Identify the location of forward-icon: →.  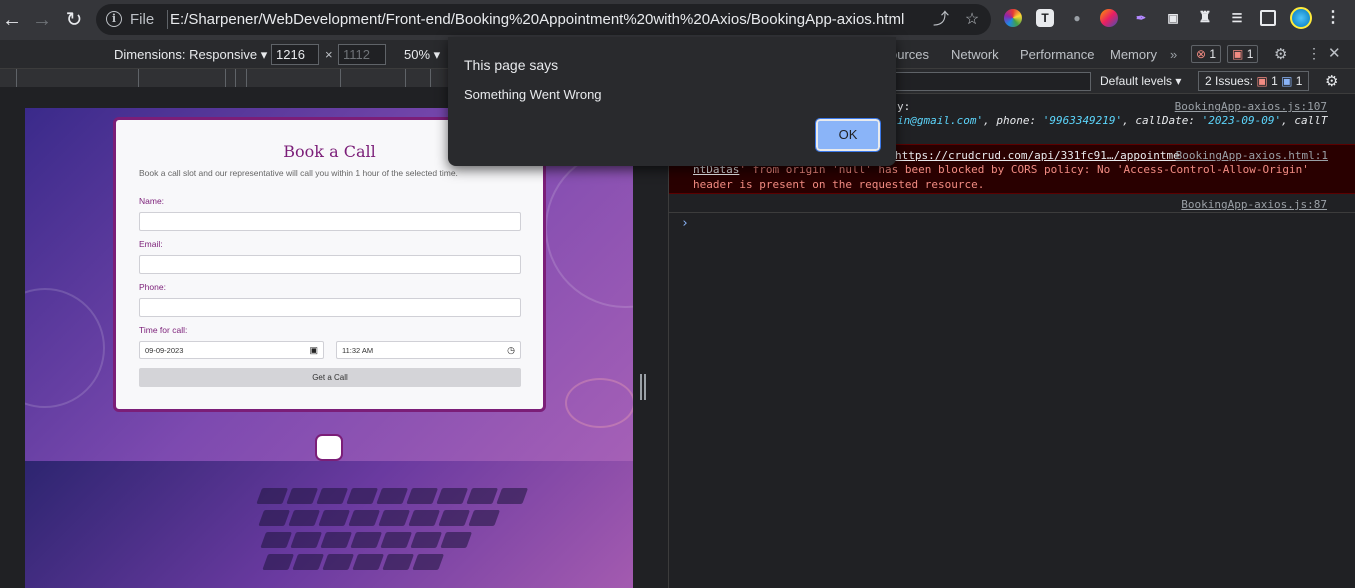
(42, 20).